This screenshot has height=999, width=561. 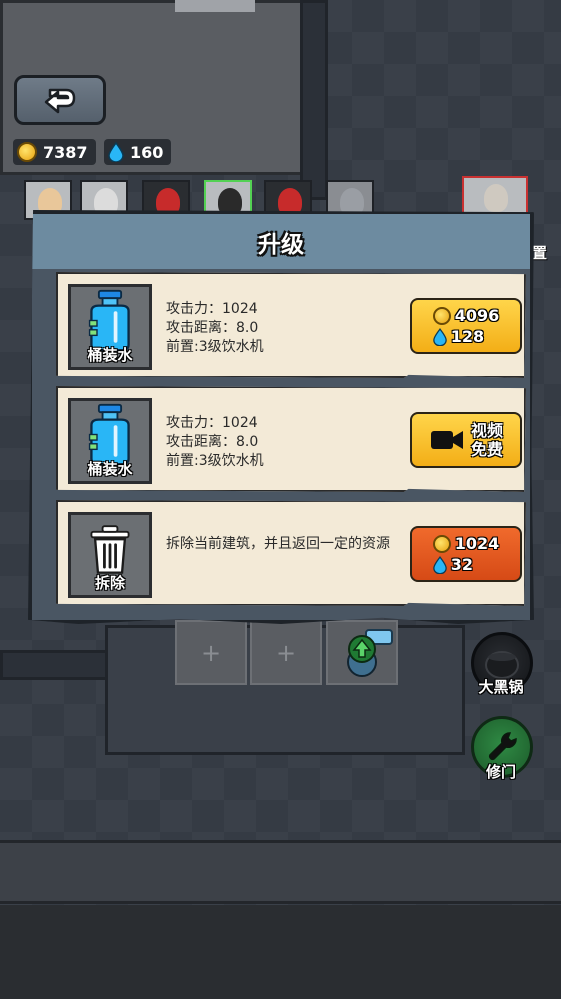 What do you see at coordinates (461, 564) in the screenshot?
I see `water-refund-value: 32` at bounding box center [461, 564].